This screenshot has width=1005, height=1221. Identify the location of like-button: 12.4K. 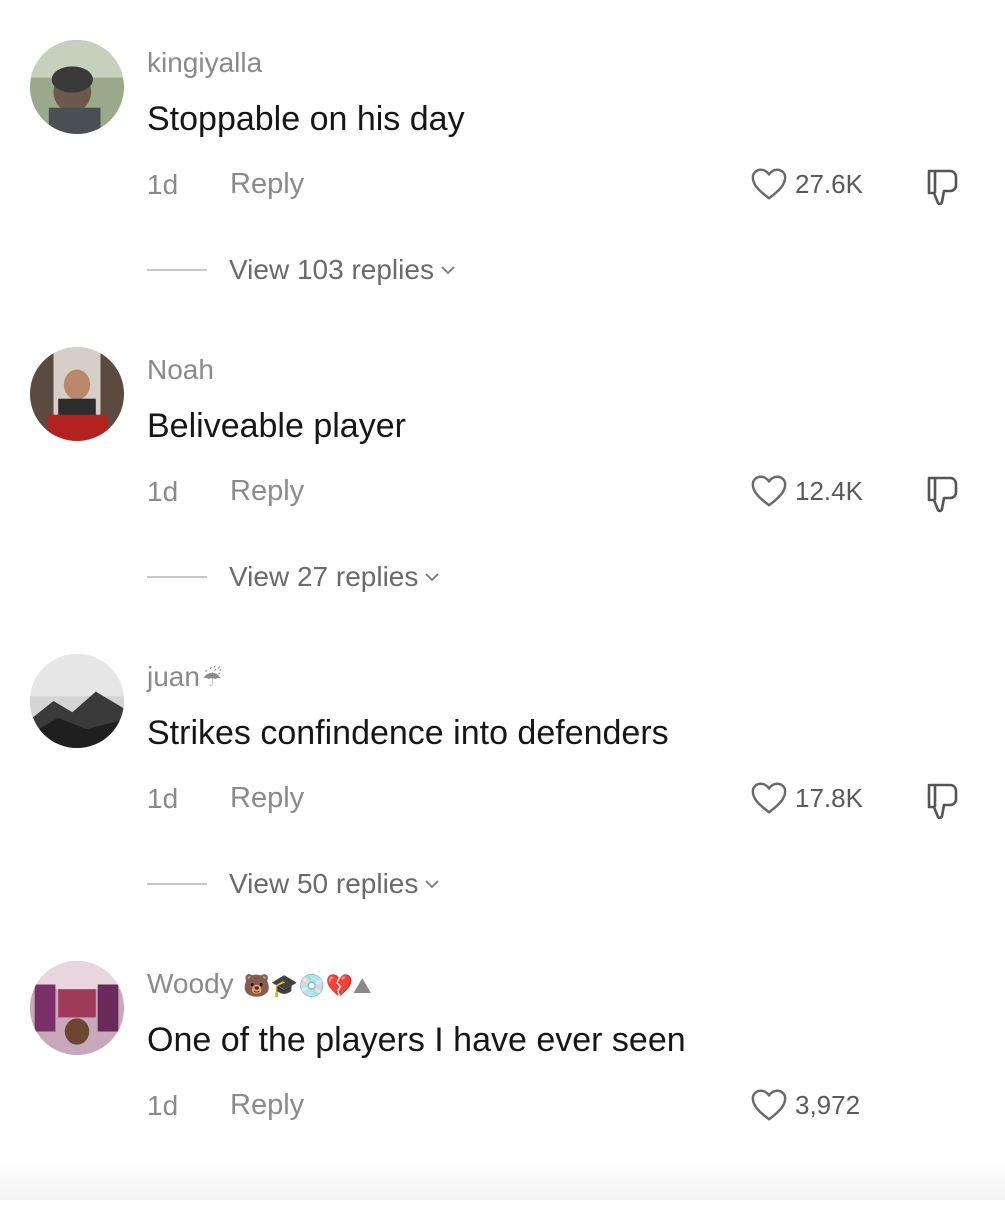
(806, 491).